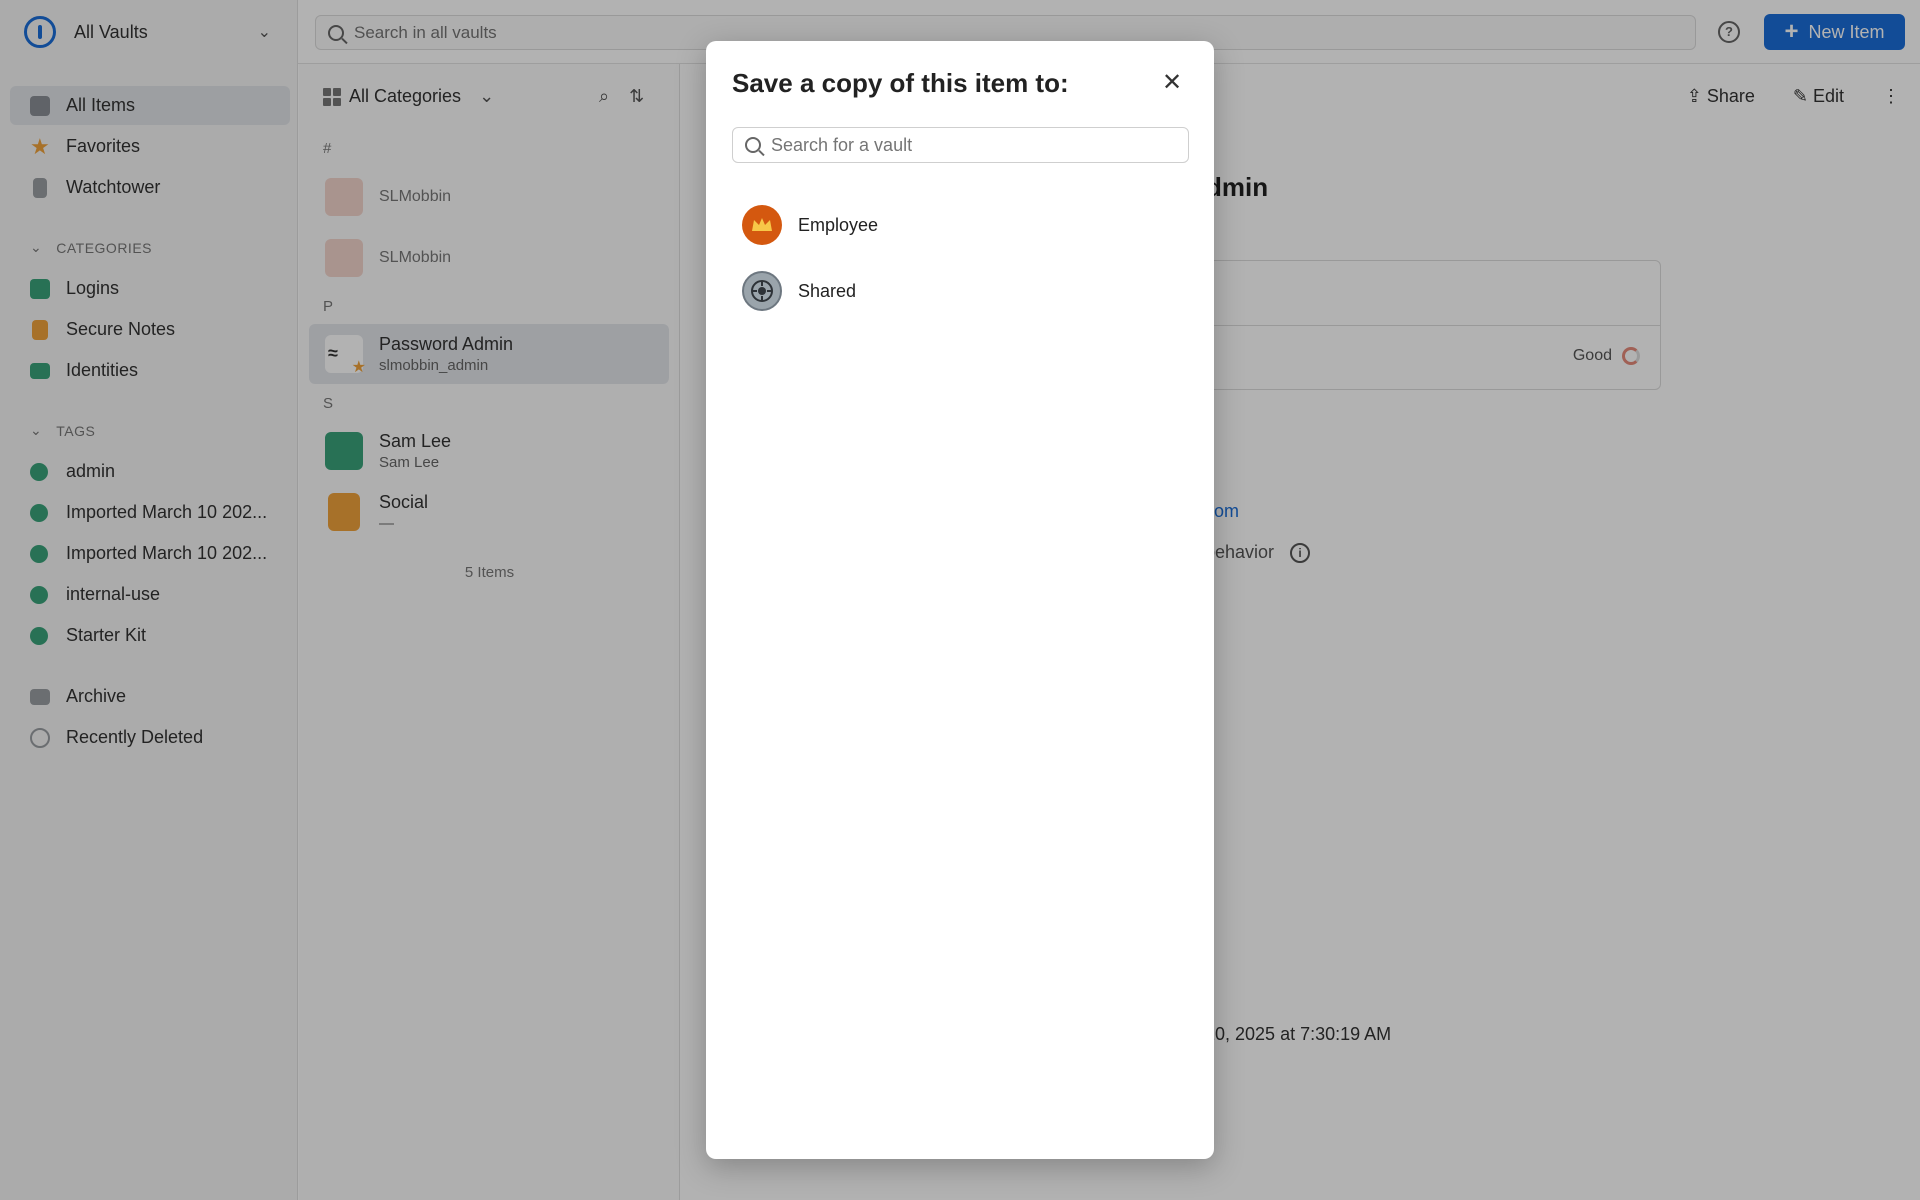  I want to click on vault-option-shared: Shared, so click(960, 291).